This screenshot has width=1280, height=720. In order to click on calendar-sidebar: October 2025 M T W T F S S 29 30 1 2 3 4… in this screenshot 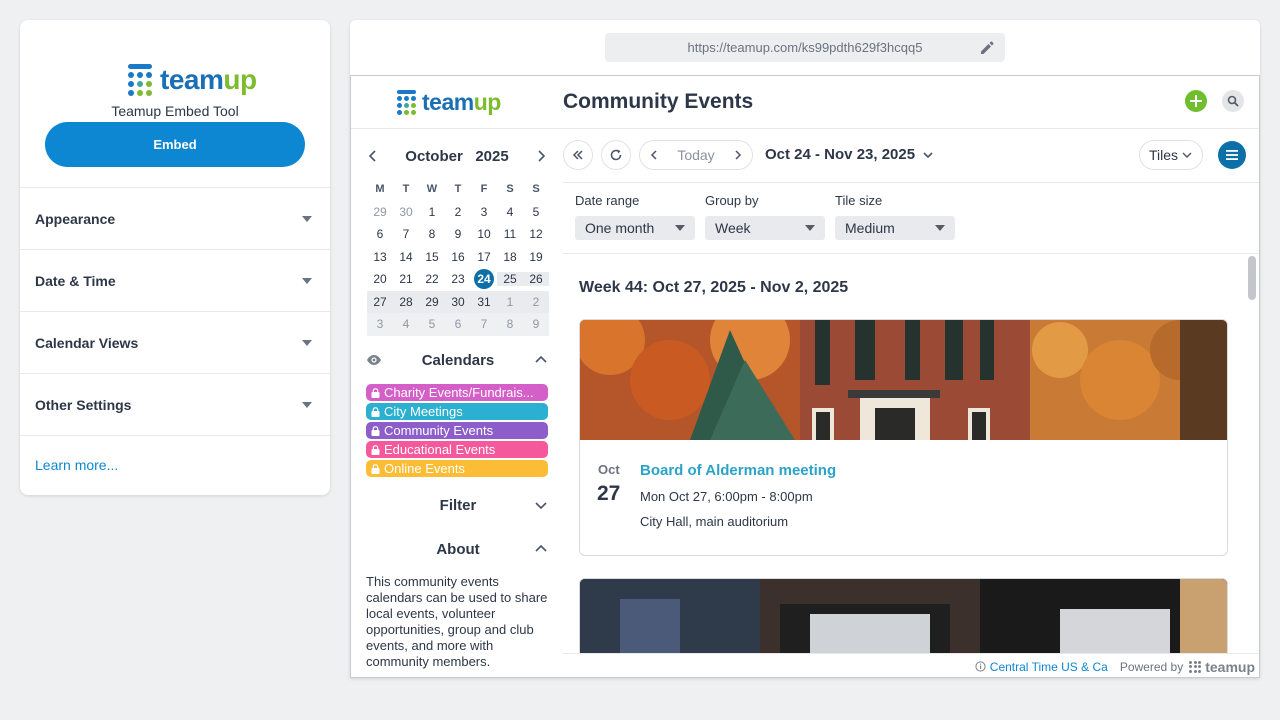, I will do `click(457, 403)`.